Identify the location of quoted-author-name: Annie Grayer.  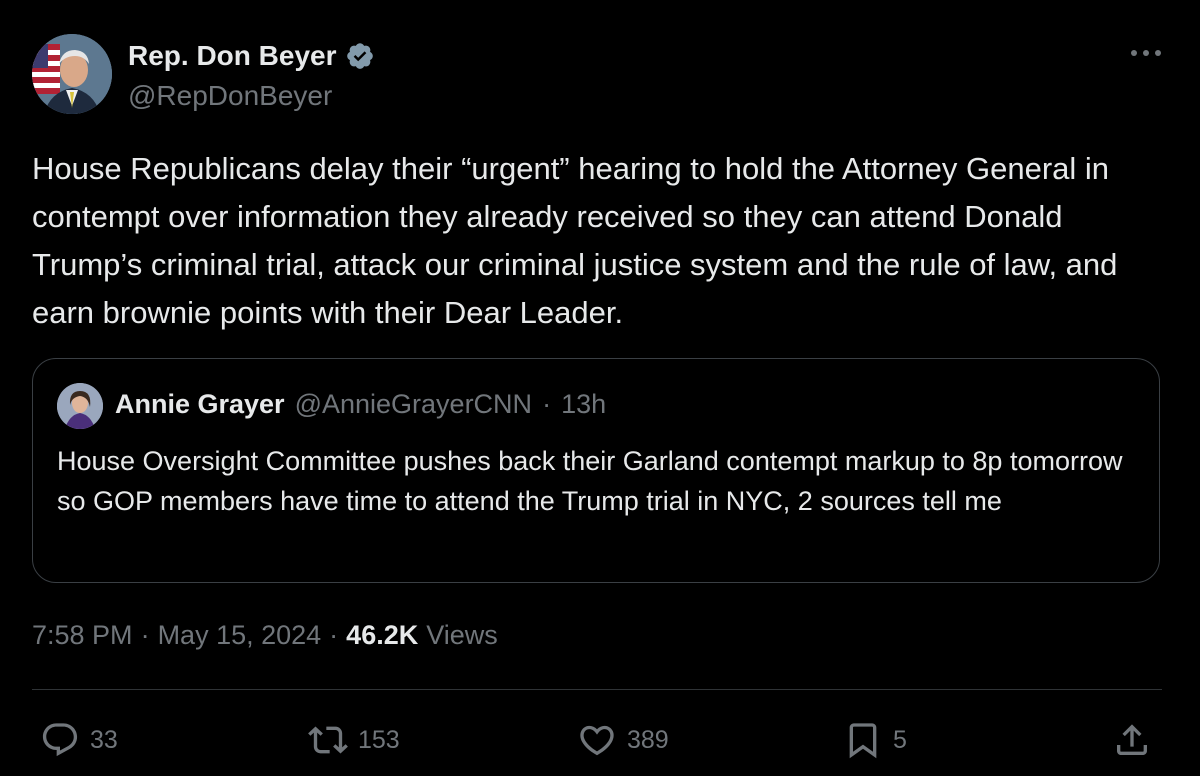
(200, 404).